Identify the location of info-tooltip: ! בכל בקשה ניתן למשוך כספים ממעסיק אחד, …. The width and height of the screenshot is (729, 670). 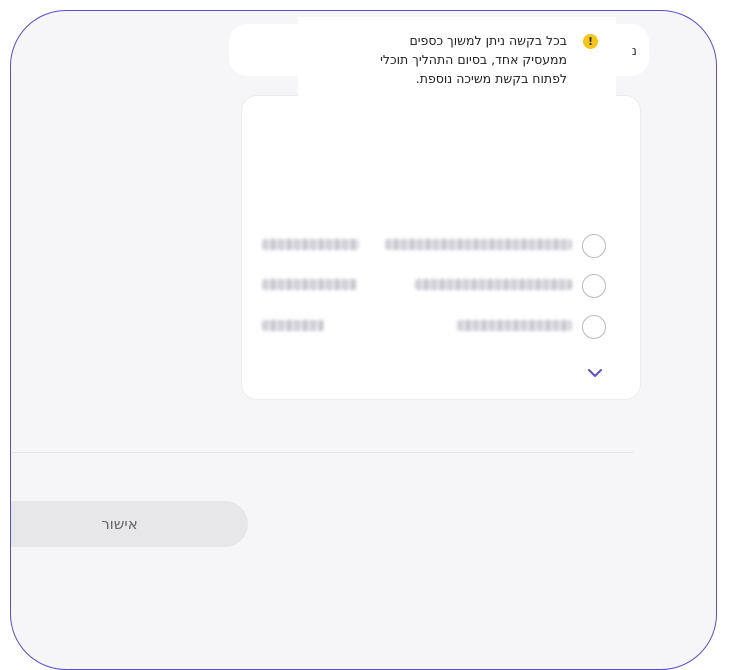
(457, 59).